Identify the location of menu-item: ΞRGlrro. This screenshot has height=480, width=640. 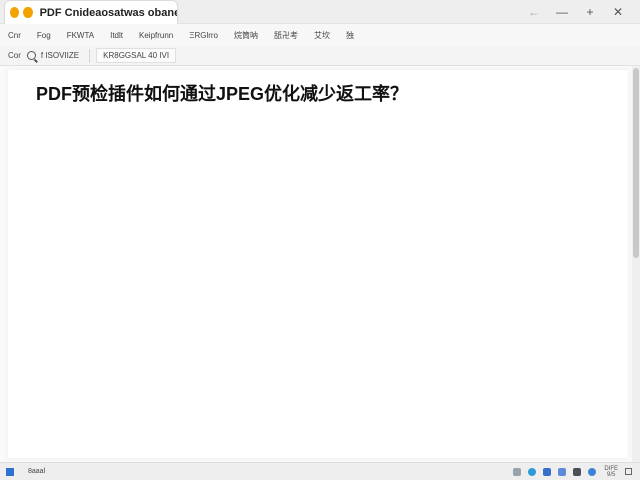
(203, 35).